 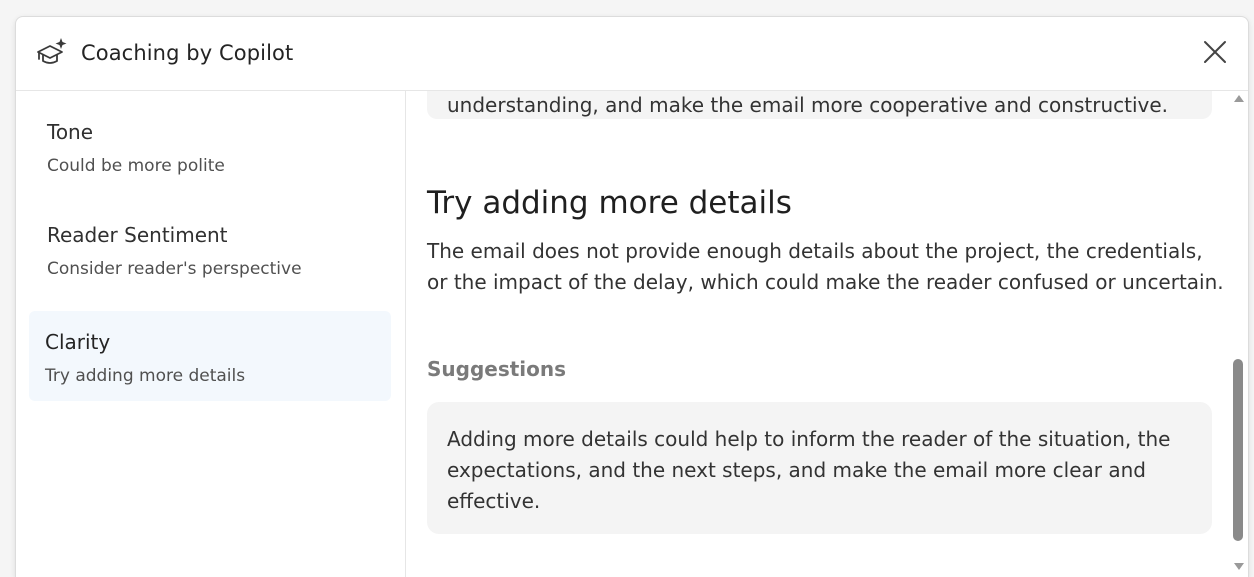 What do you see at coordinates (632, 54) in the screenshot?
I see `dialog-header: Coaching by Copilot` at bounding box center [632, 54].